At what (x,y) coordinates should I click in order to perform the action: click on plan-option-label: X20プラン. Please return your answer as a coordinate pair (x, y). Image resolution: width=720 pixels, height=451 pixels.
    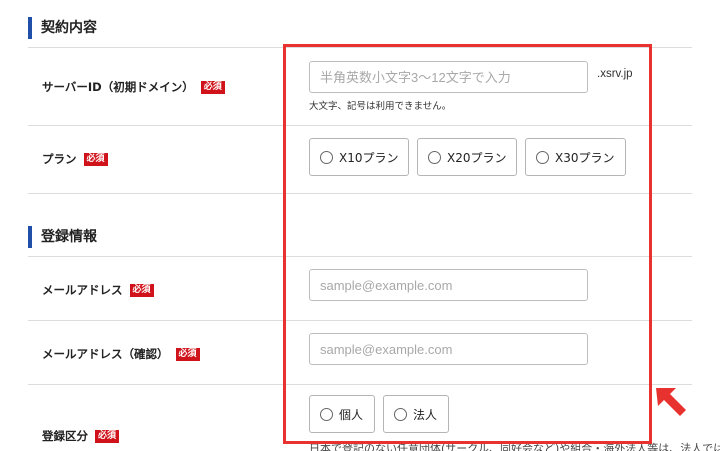
    Looking at the image, I should click on (477, 157).